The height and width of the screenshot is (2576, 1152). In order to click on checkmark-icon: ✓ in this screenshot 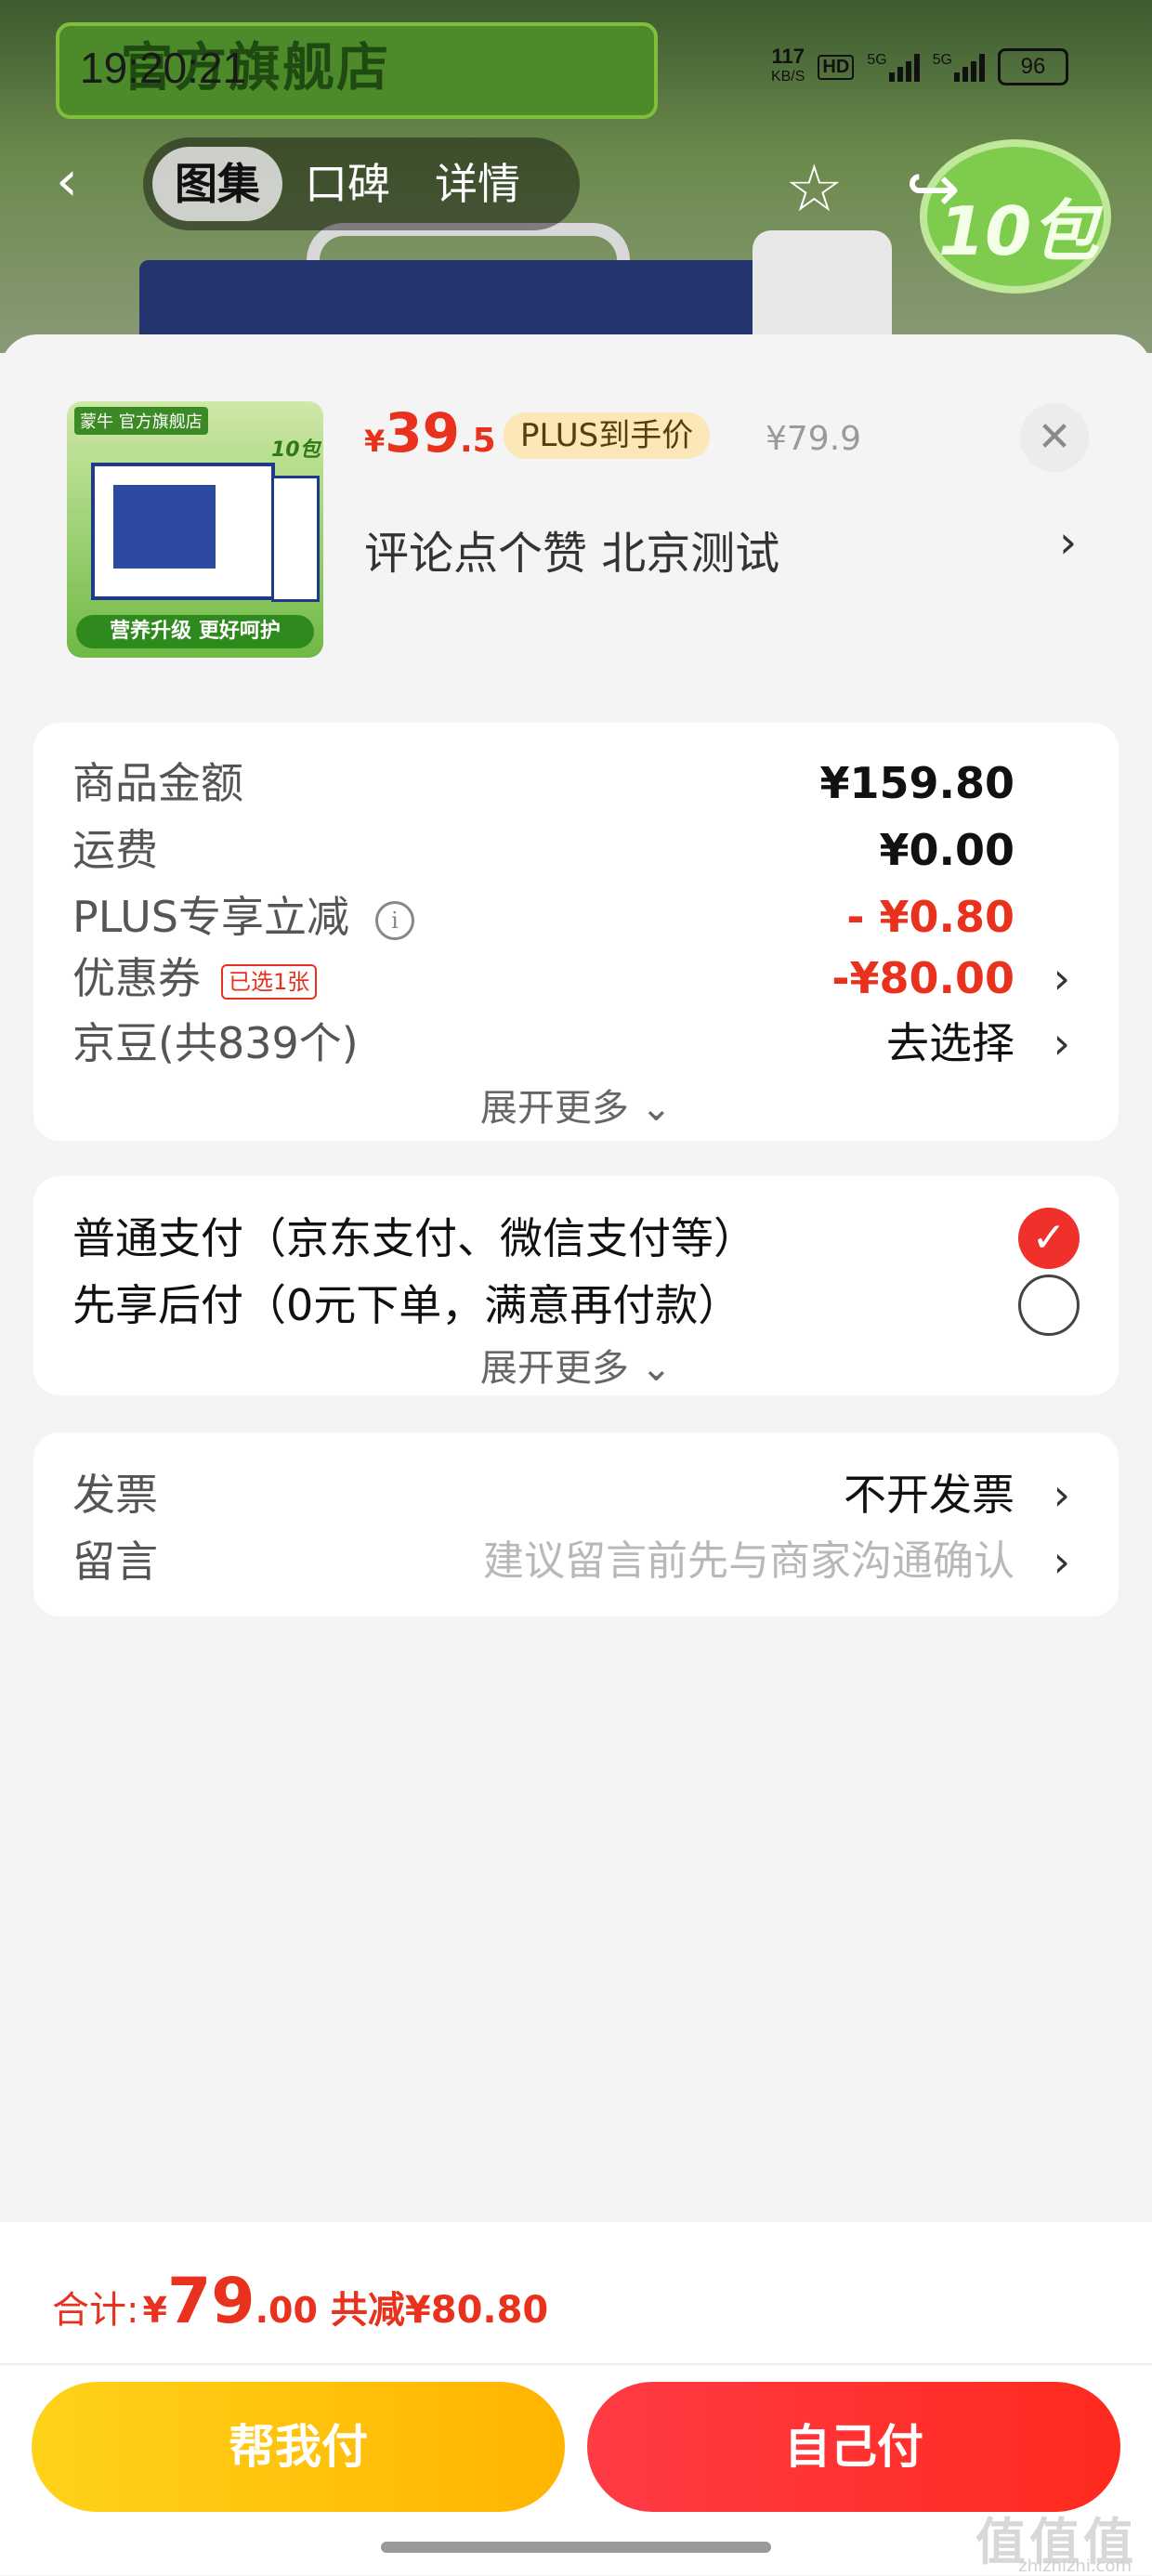, I will do `click(1049, 1238)`.